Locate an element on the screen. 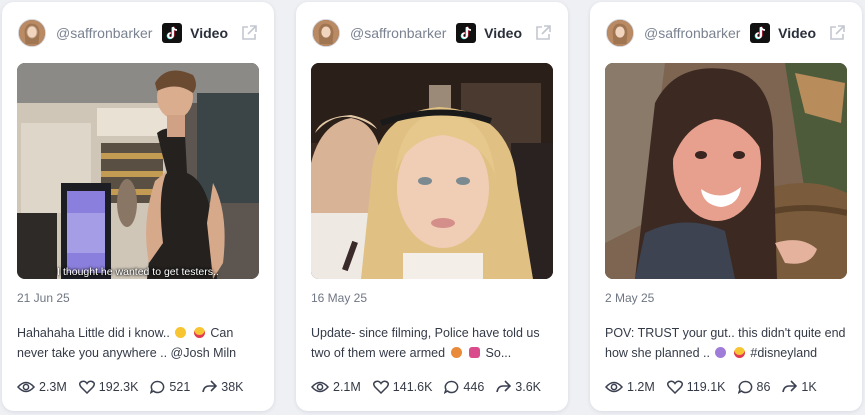 This screenshot has height=415, width=865. likes-stat: 192.3K is located at coordinates (108, 387).